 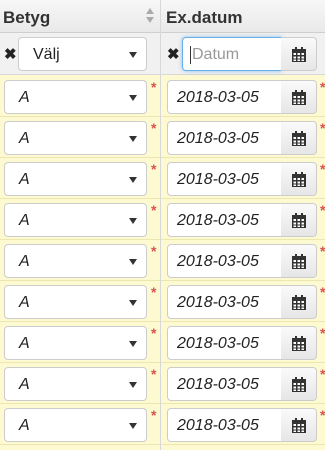 What do you see at coordinates (80, 16) in the screenshot?
I see `column-header-betyg: Betyg` at bounding box center [80, 16].